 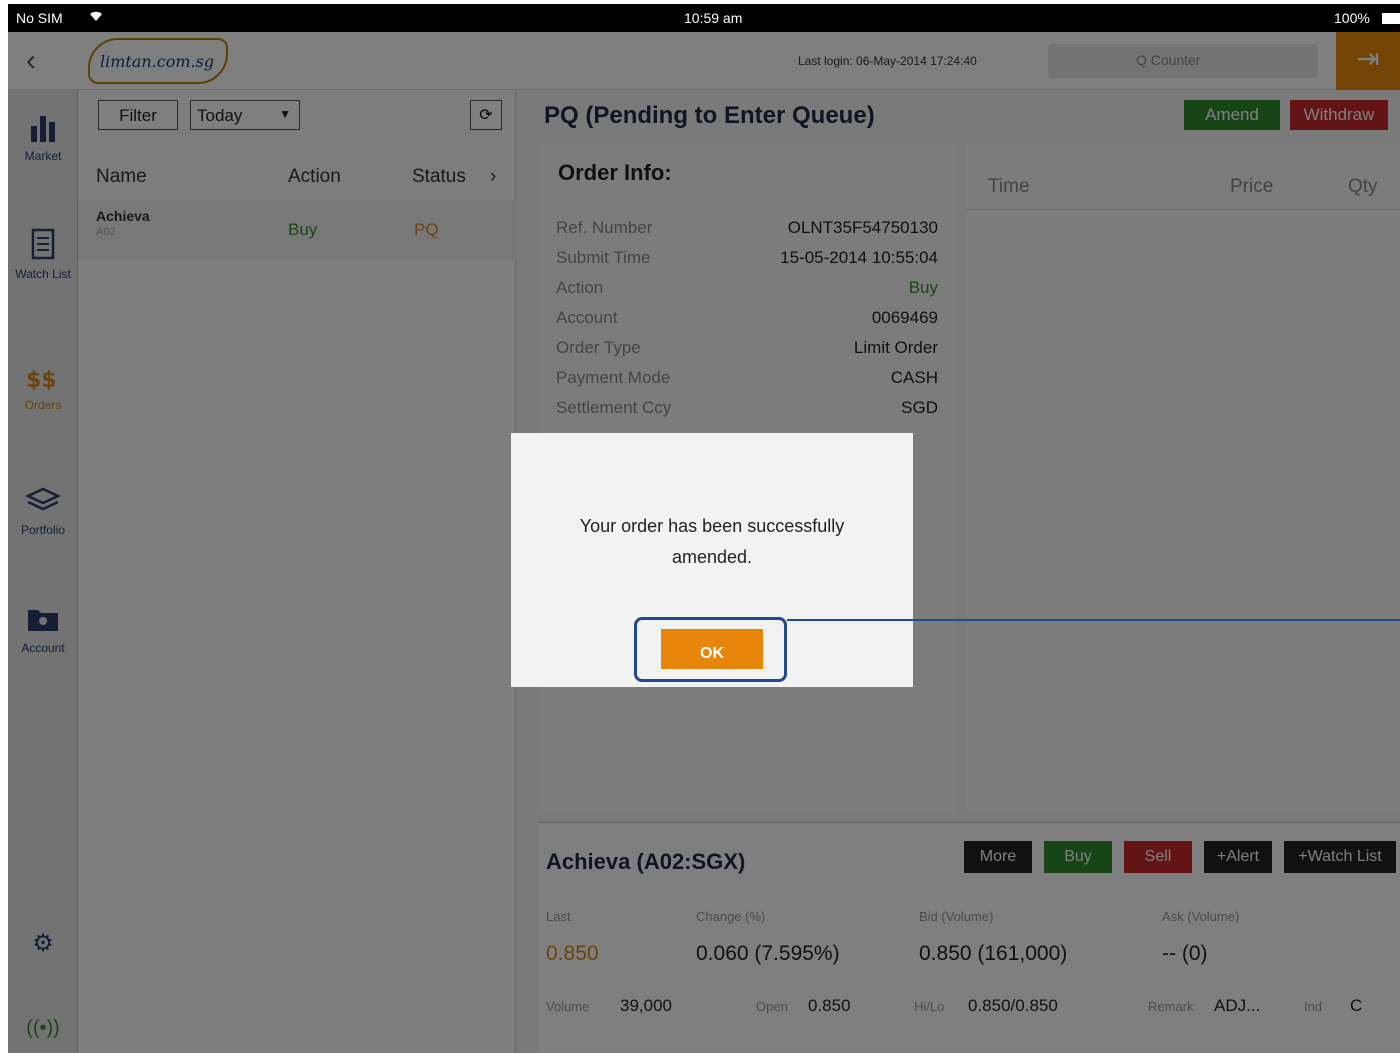 I want to click on battery-icon, so click(x=1391, y=18).